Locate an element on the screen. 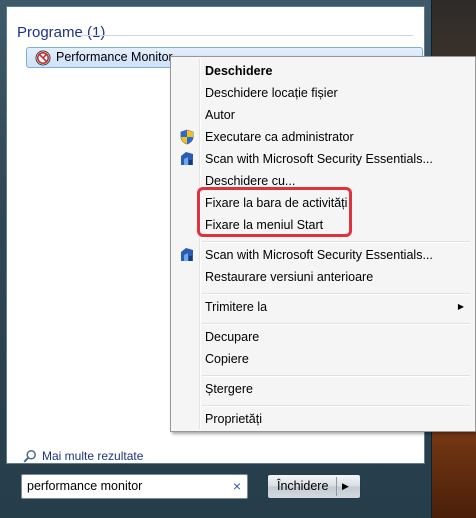  search-input: performance monitor × is located at coordinates (134, 486).